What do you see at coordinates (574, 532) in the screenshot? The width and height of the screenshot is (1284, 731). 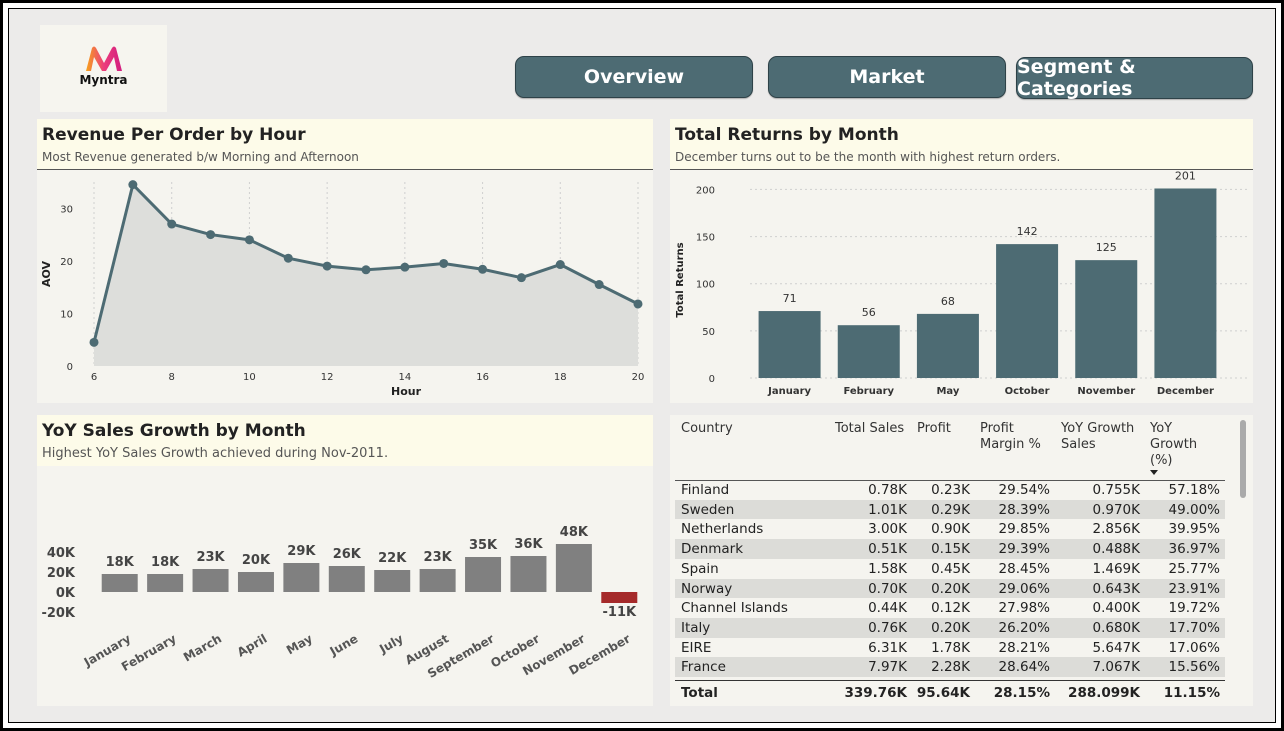 I see `yoy-data-label: 48K` at bounding box center [574, 532].